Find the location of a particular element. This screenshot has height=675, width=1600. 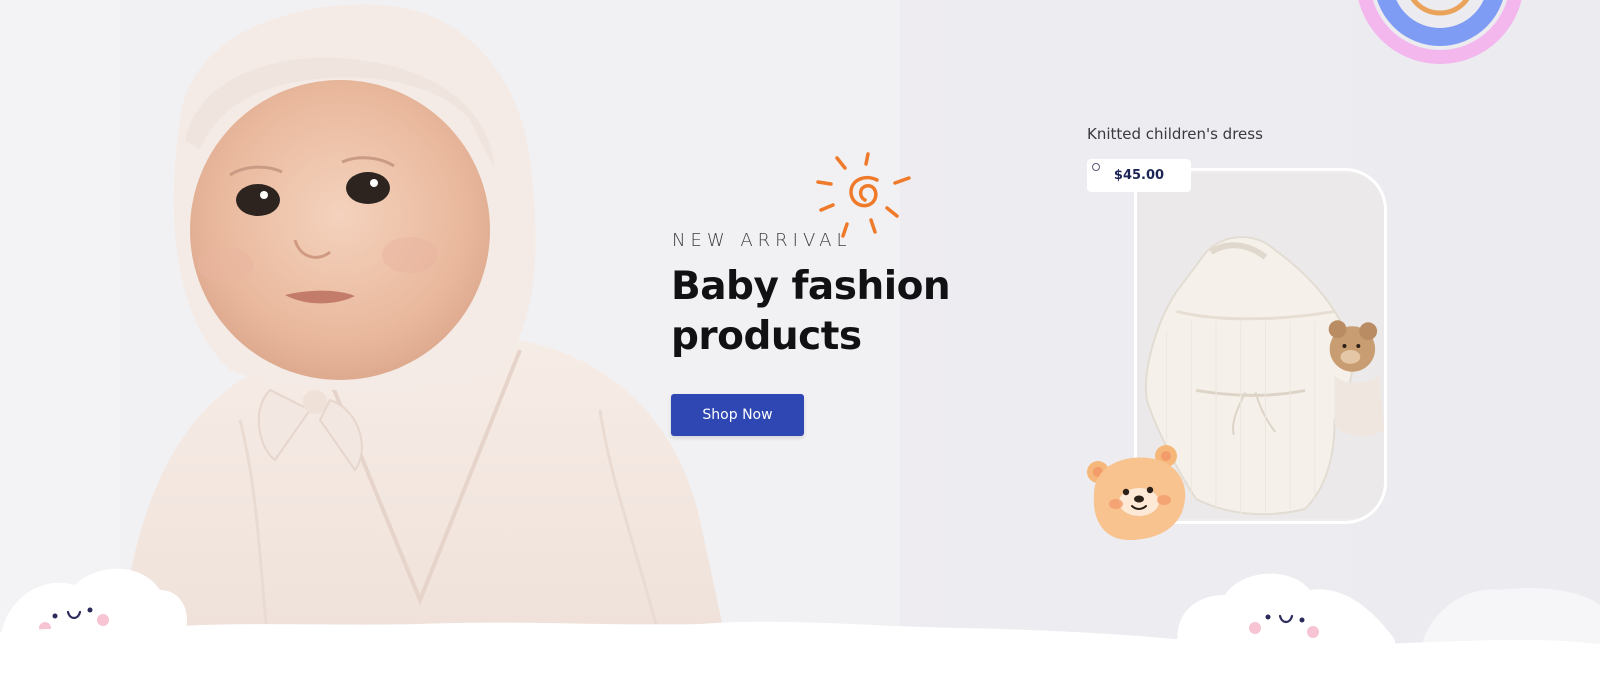

product-name: Knitted children's dress is located at coordinates (1175, 134).